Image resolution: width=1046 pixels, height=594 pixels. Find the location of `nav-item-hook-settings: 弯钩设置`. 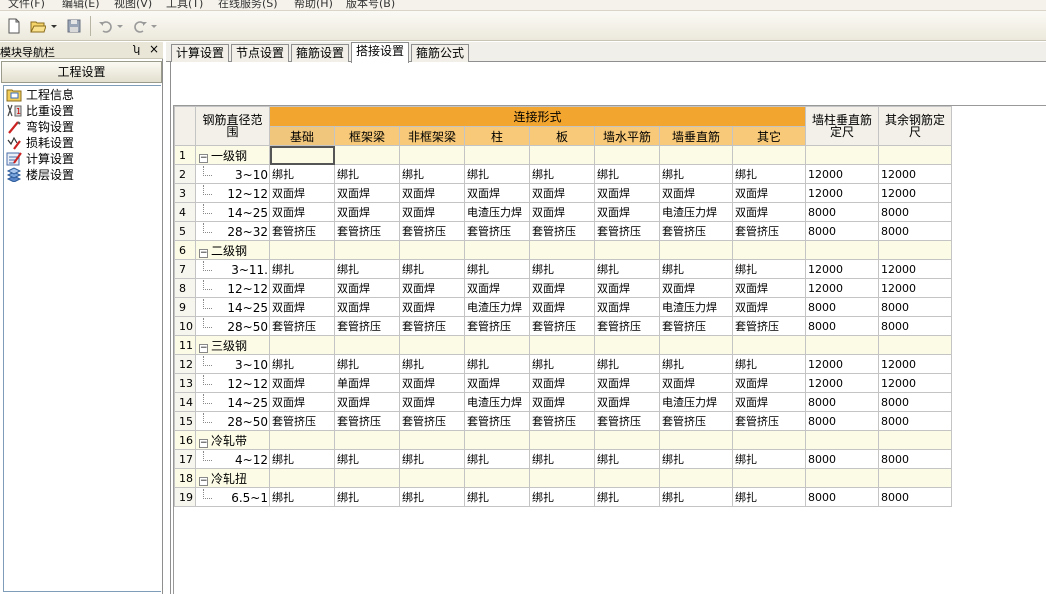

nav-item-hook-settings: 弯钩设置 is located at coordinates (40, 127).